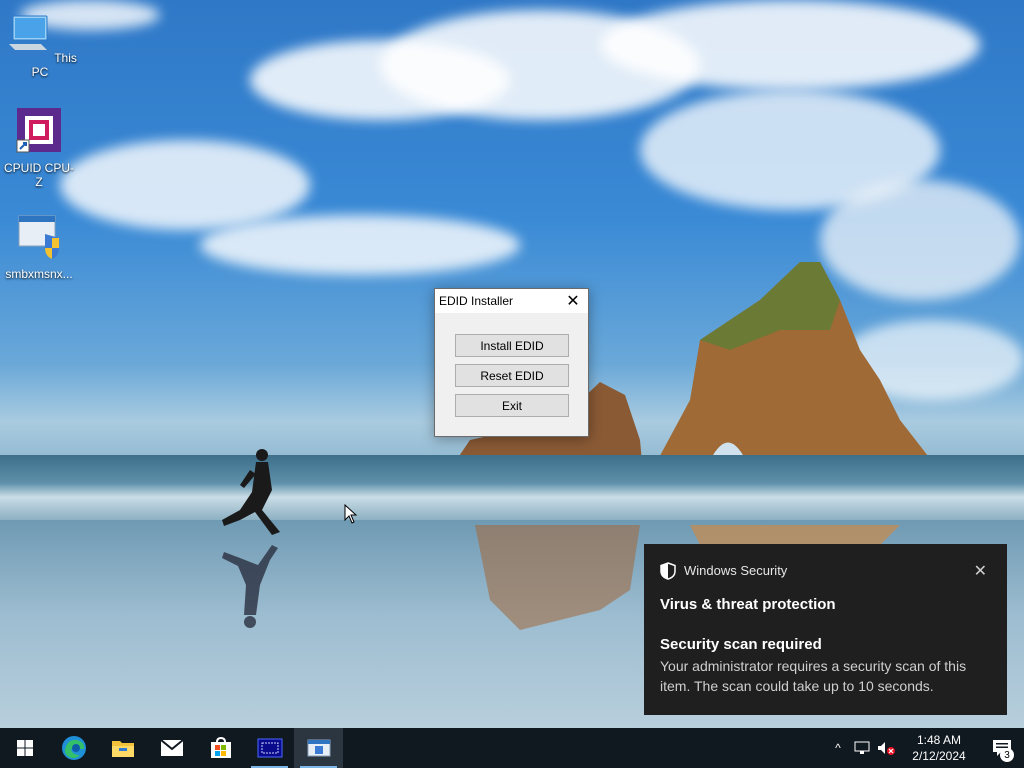 Image resolution: width=1024 pixels, height=768 pixels. I want to click on computer-icon, so click(28, 32).